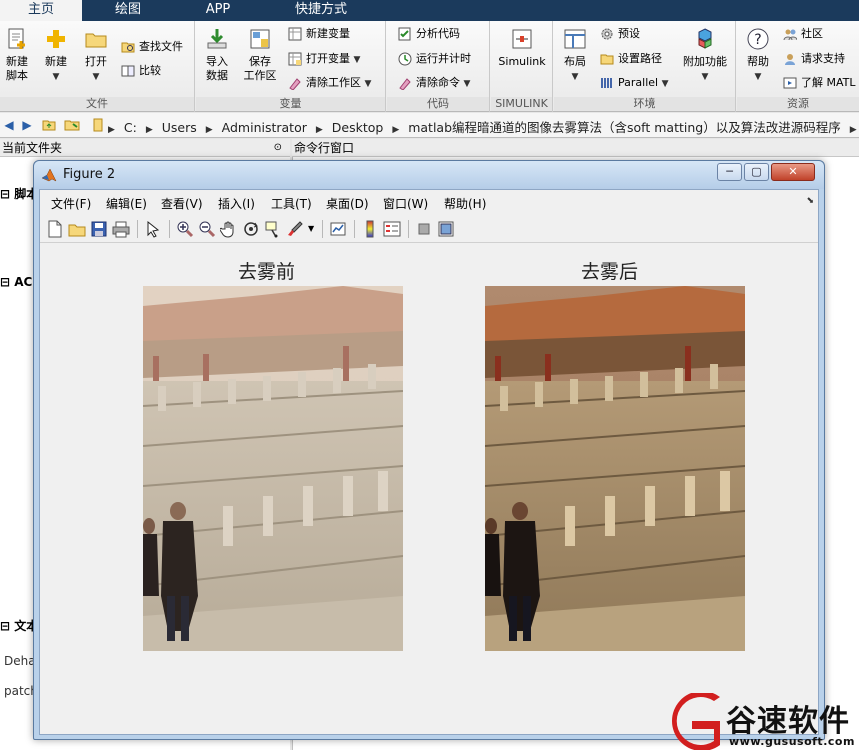 Image resolution: width=859 pixels, height=750 pixels. I want to click on ribbon-tab-bar: 主页 绘图 APP 快捷方式, so click(429, 10).